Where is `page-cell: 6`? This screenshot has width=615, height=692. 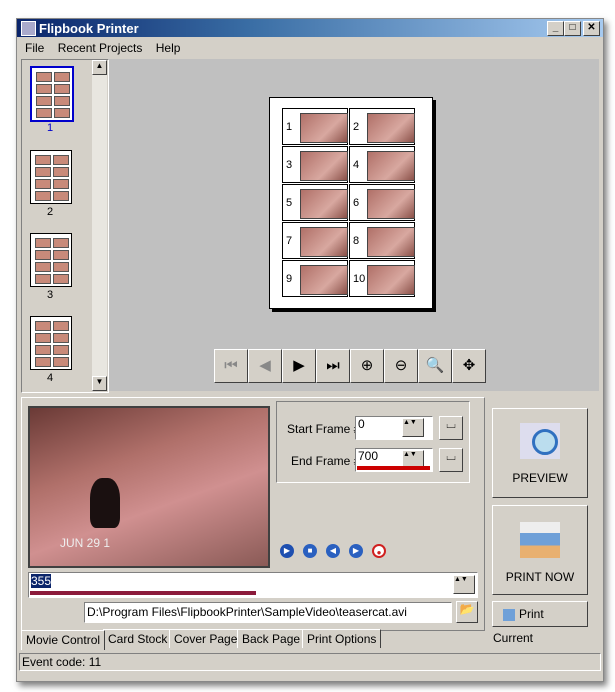
page-cell: 6 is located at coordinates (382, 202).